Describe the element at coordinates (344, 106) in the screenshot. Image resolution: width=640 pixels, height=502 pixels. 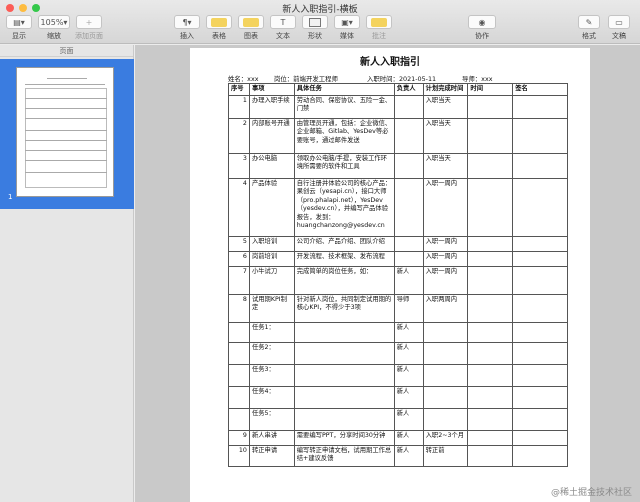
I see `row-task: 劳动合同、保密协议、五险一金、门禁` at that location.